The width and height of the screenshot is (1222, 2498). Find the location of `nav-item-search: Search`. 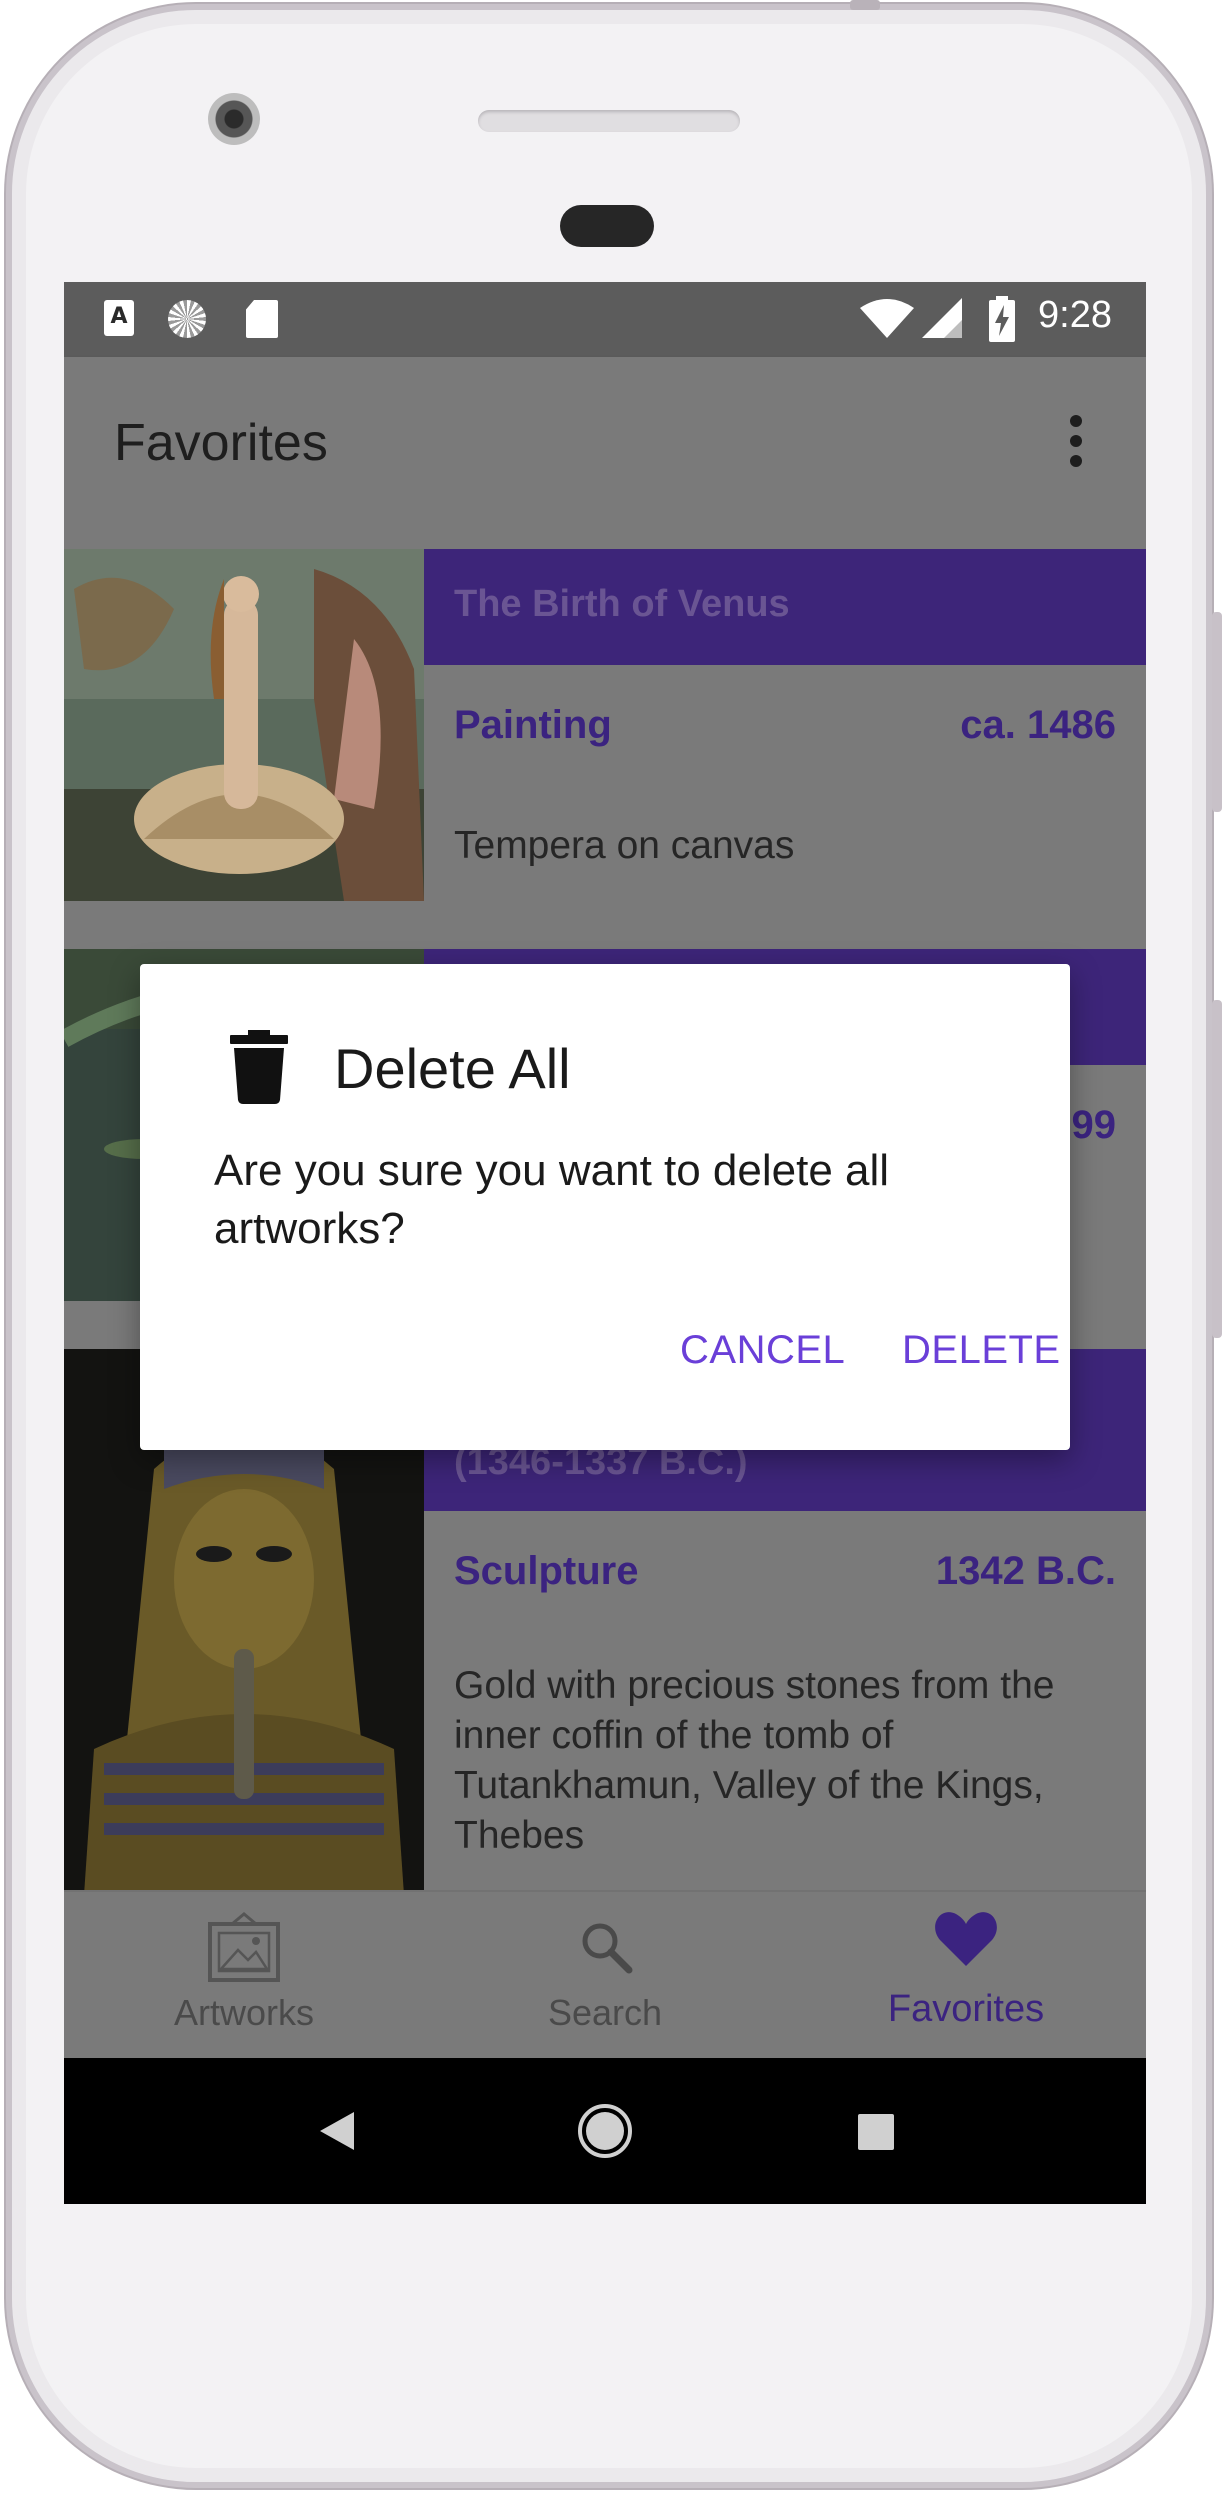

nav-item-search: Search is located at coordinates (605, 1976).